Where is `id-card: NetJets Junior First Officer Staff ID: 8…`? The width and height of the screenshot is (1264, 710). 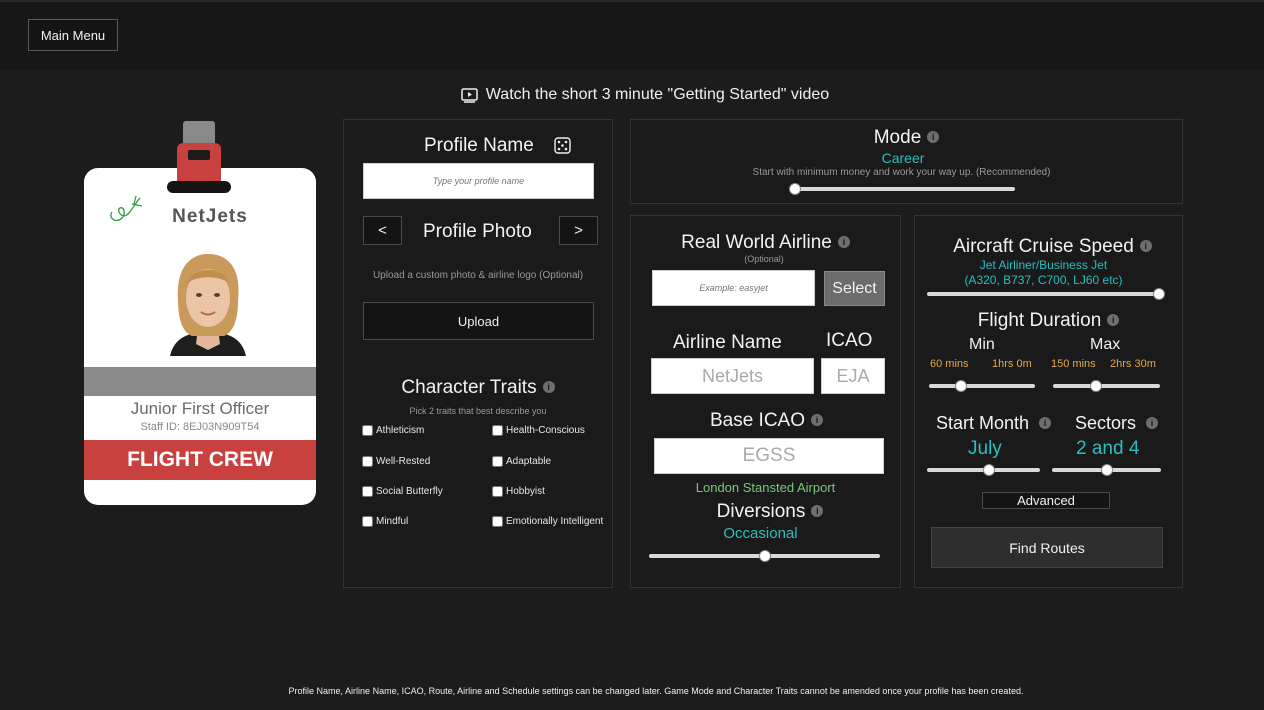
id-card: NetJets Junior First Officer Staff ID: 8… is located at coordinates (200, 336).